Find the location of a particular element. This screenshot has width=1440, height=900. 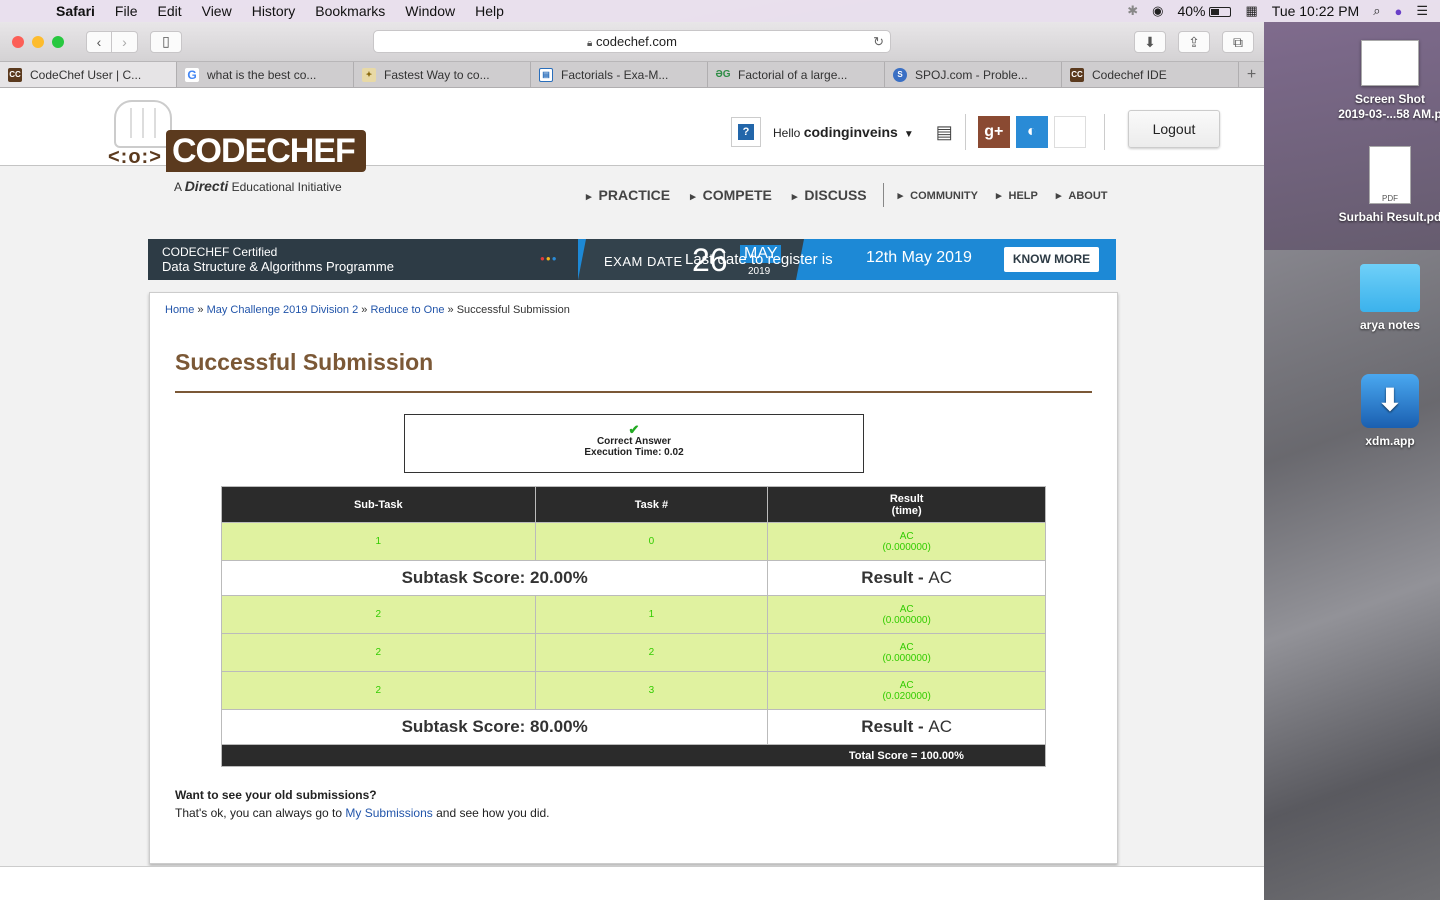

desktop-icon-app: ⬇ xdm.app is located at coordinates (1385, 411).